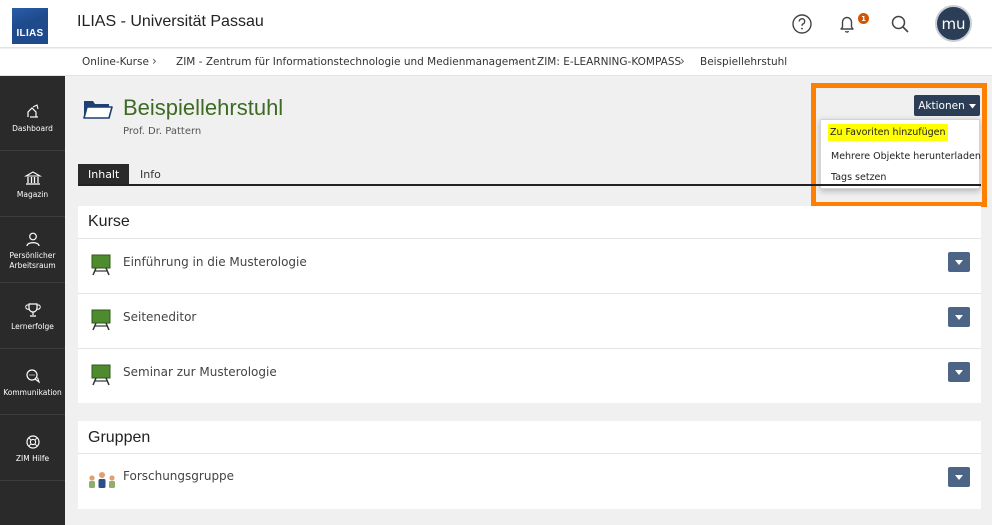 The image size is (992, 525). I want to click on sidebar-item-lernerfolge: Lernerfolge, so click(32, 316).